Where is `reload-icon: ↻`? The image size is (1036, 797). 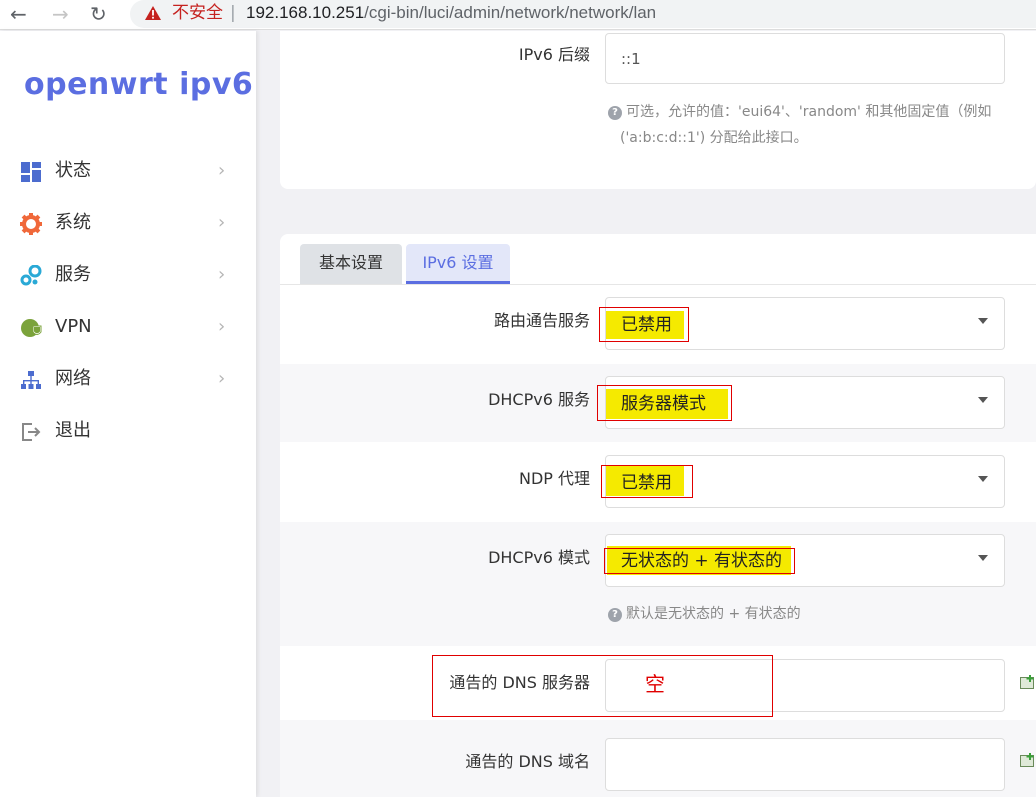
reload-icon: ↻ is located at coordinates (98, 14).